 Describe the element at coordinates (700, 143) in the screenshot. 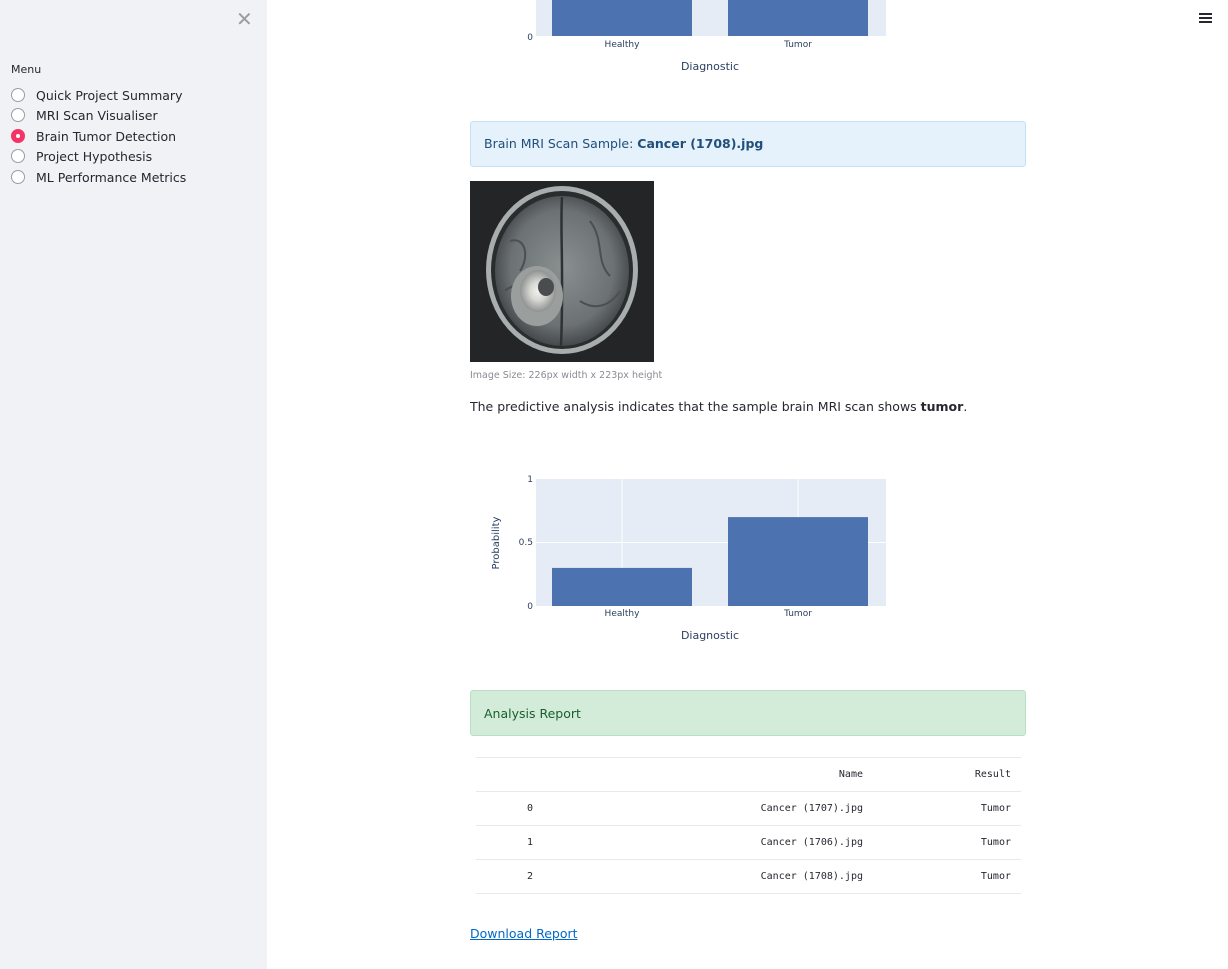

I see `sample-filename: Cancer (1708).jpg` at that location.